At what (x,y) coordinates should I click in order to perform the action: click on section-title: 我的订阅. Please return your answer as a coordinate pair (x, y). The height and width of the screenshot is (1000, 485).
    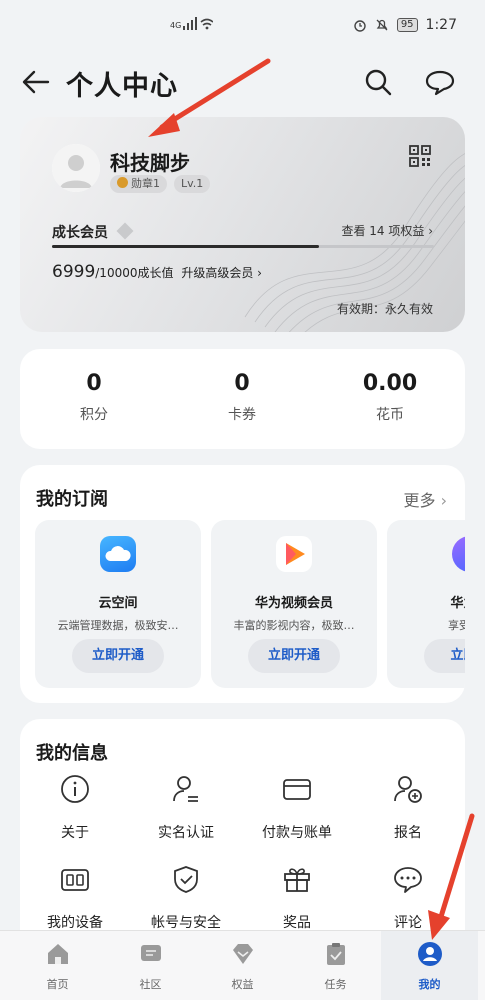
    Looking at the image, I should click on (72, 499).